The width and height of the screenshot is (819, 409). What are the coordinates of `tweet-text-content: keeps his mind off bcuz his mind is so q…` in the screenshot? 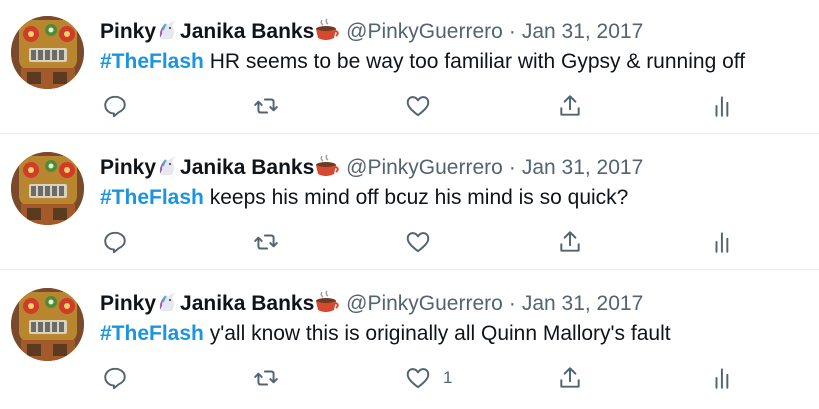 It's located at (416, 197).